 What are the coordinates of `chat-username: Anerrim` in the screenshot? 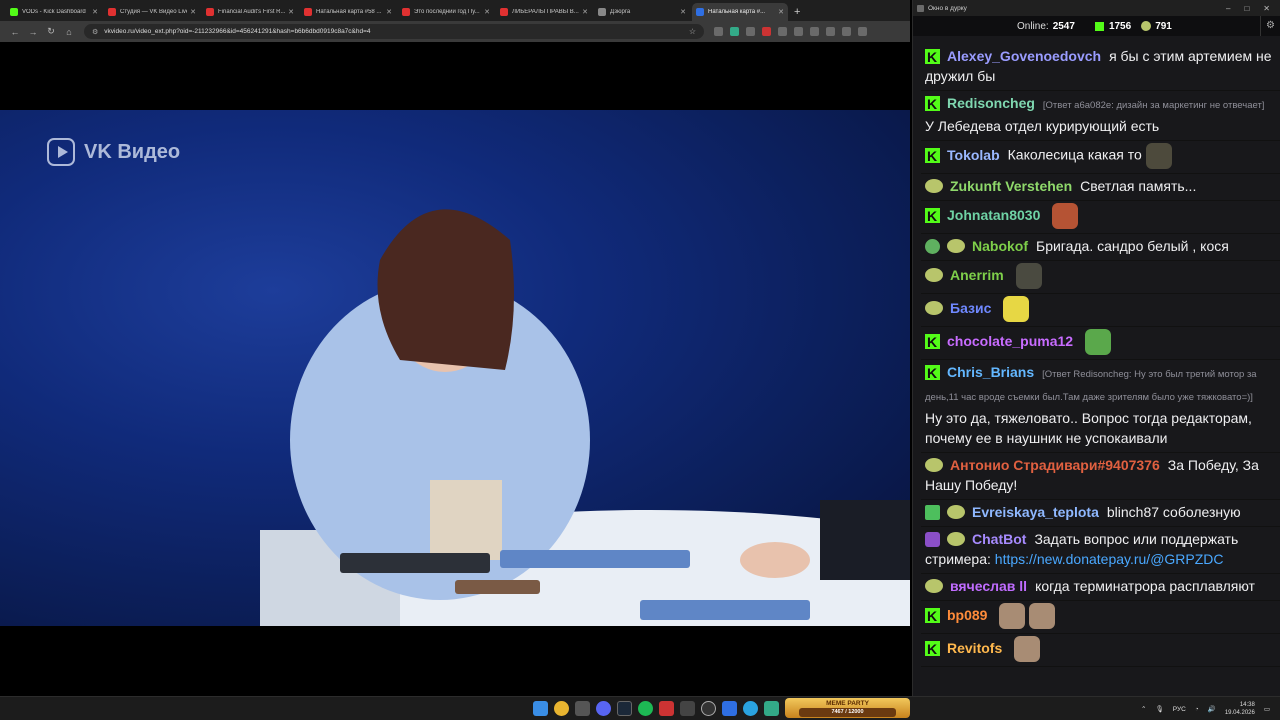 It's located at (977, 275).